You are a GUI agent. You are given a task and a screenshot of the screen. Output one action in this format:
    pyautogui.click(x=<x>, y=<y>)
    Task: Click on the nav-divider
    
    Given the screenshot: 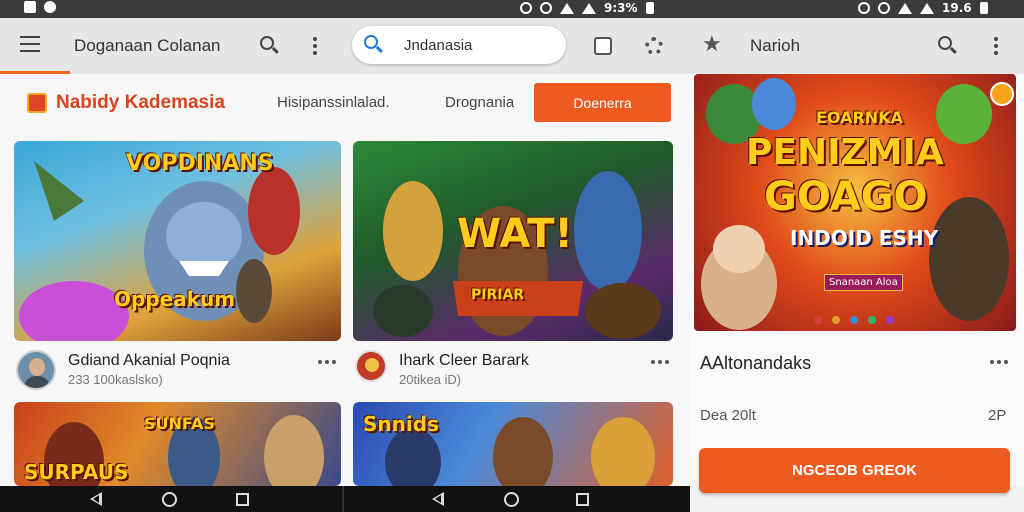 What is the action you would take?
    pyautogui.click(x=343, y=499)
    